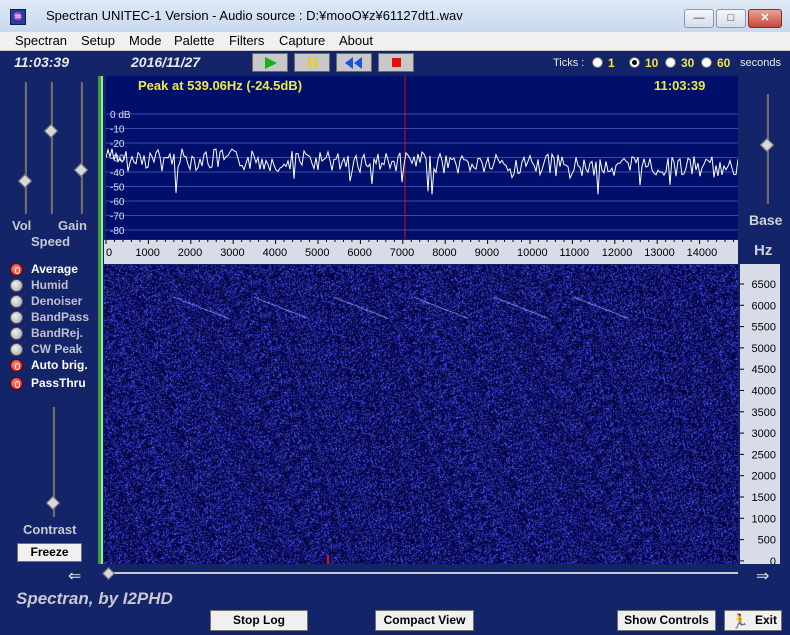 This screenshot has height=635, width=790. What do you see at coordinates (764, 413) in the screenshot?
I see `hz-label: 3500` at bounding box center [764, 413].